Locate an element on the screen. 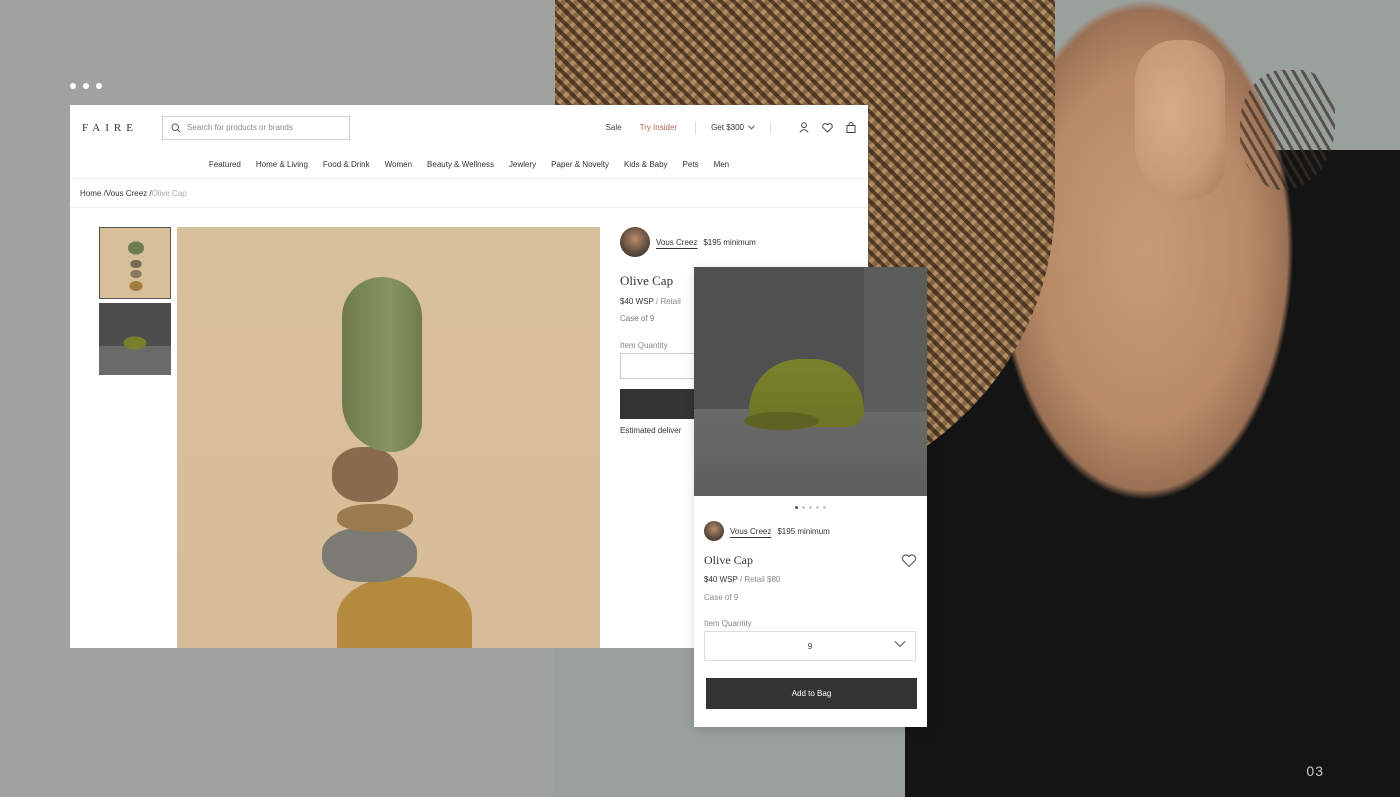 This screenshot has width=1400, height=797. nav-item-paper-novelty: Paper & Novelty is located at coordinates (580, 164).